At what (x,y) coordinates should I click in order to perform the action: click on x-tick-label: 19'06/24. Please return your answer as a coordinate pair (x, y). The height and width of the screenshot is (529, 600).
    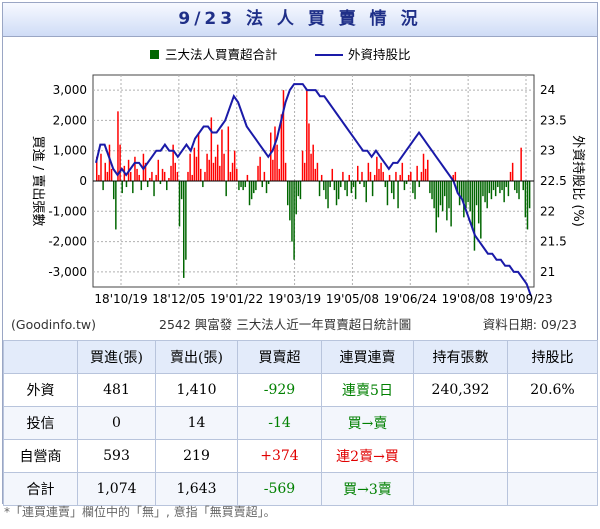
    Looking at the image, I should click on (410, 299).